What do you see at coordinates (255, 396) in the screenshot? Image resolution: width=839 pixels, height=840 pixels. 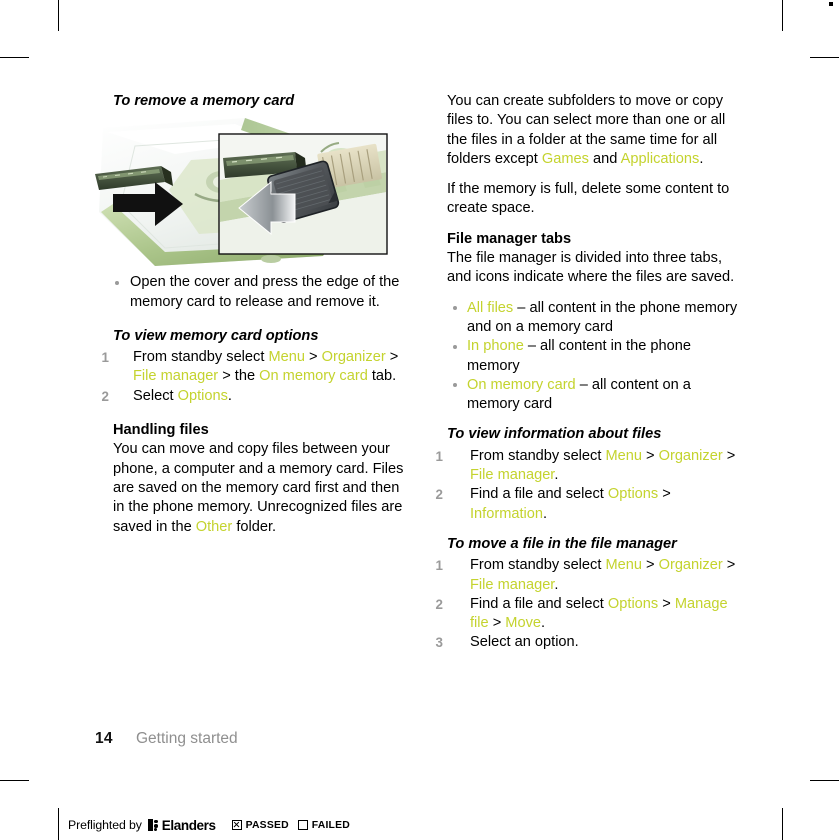 I see `list-item: 2 Select Options.` at bounding box center [255, 396].